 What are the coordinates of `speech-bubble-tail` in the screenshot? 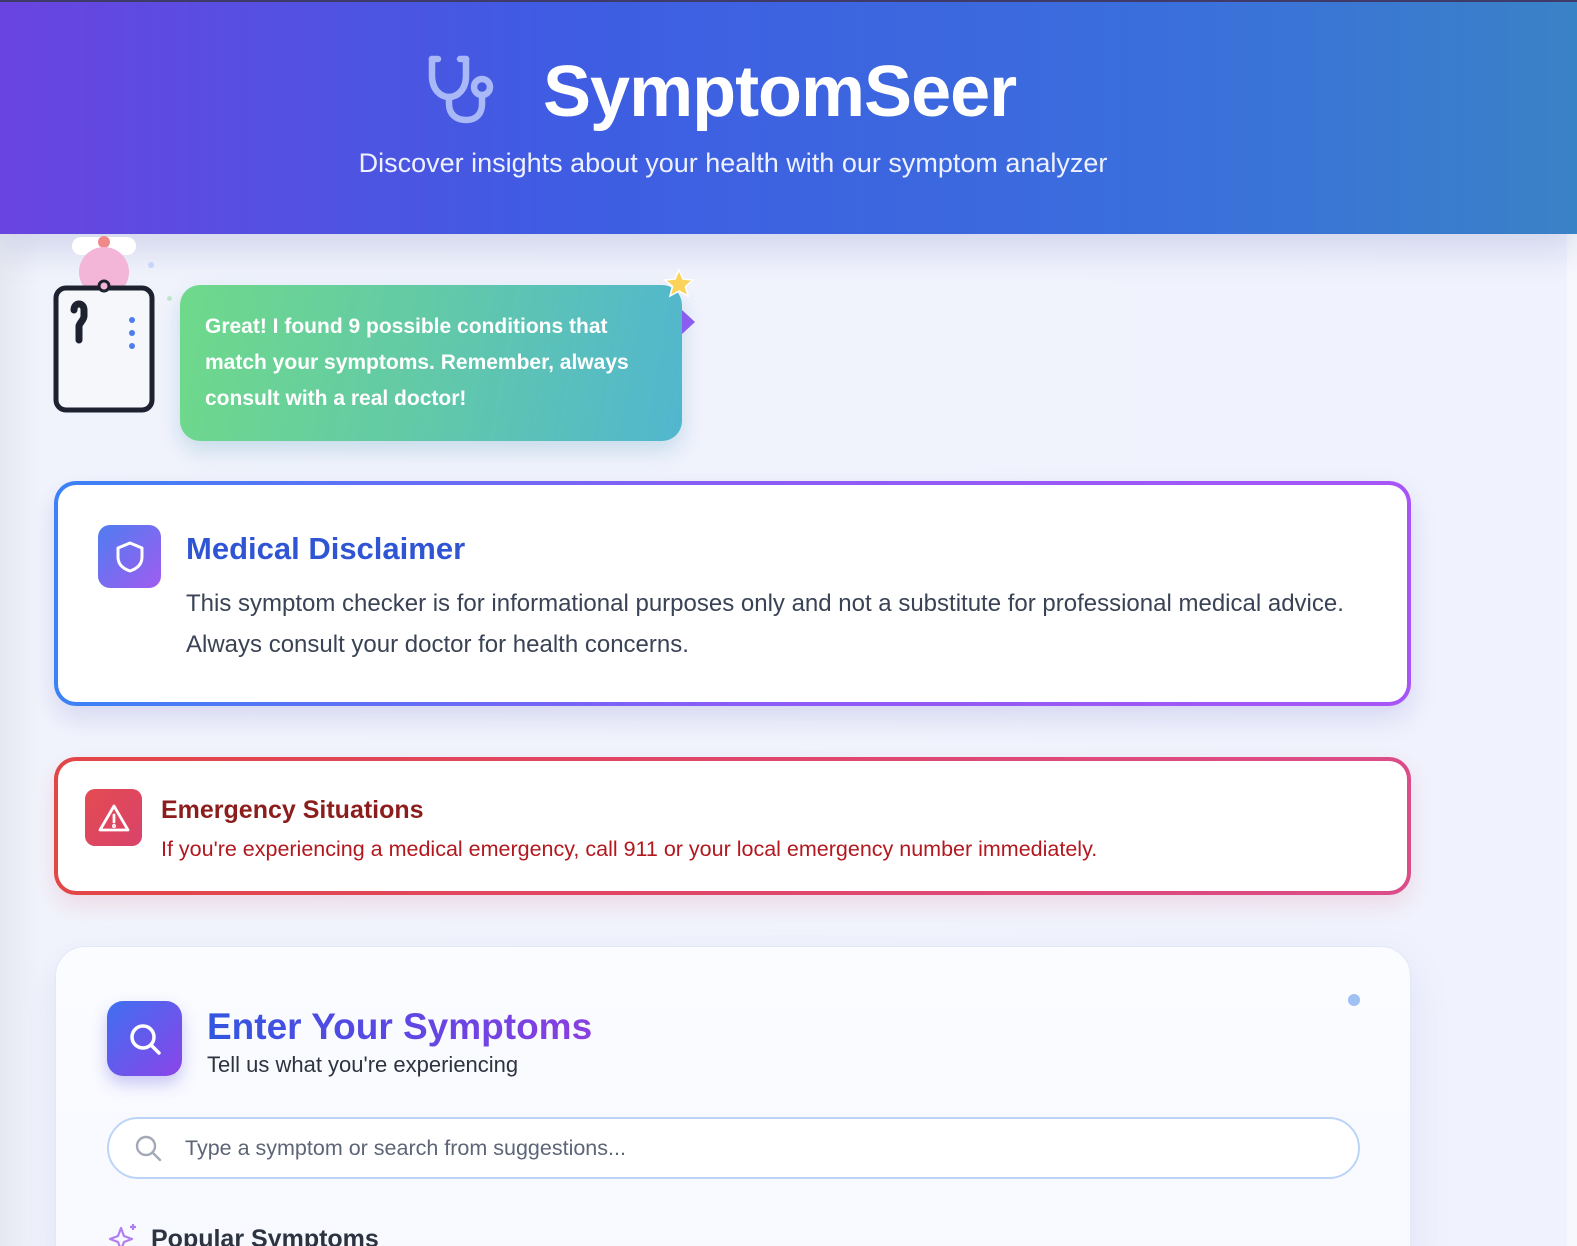 It's located at (688, 322).